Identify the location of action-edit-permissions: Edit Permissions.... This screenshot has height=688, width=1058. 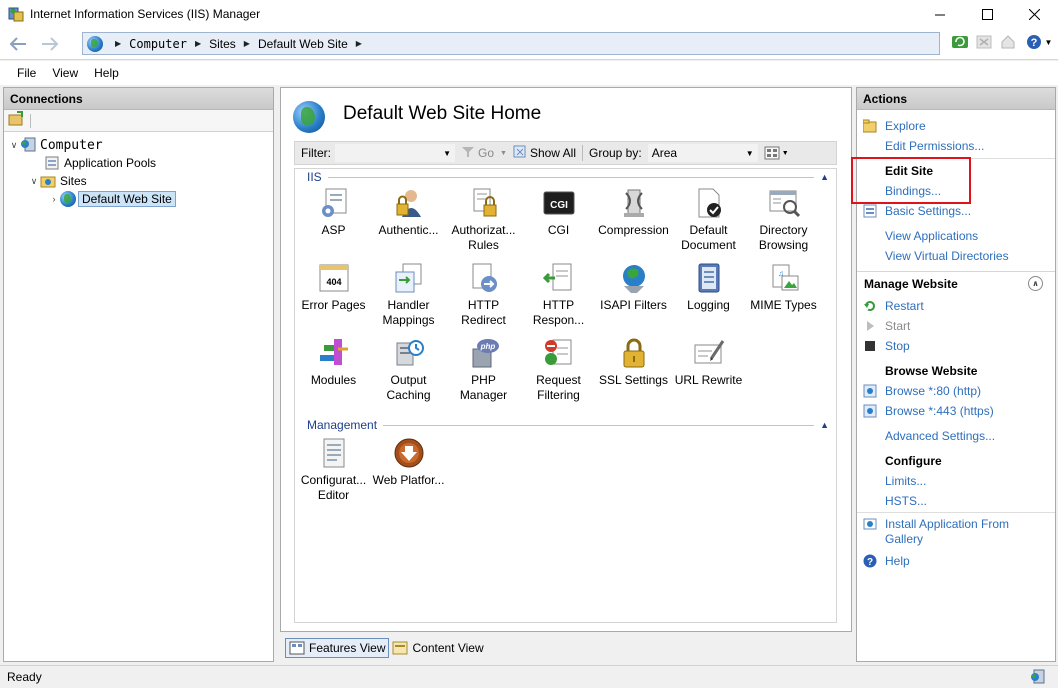
(934, 146).